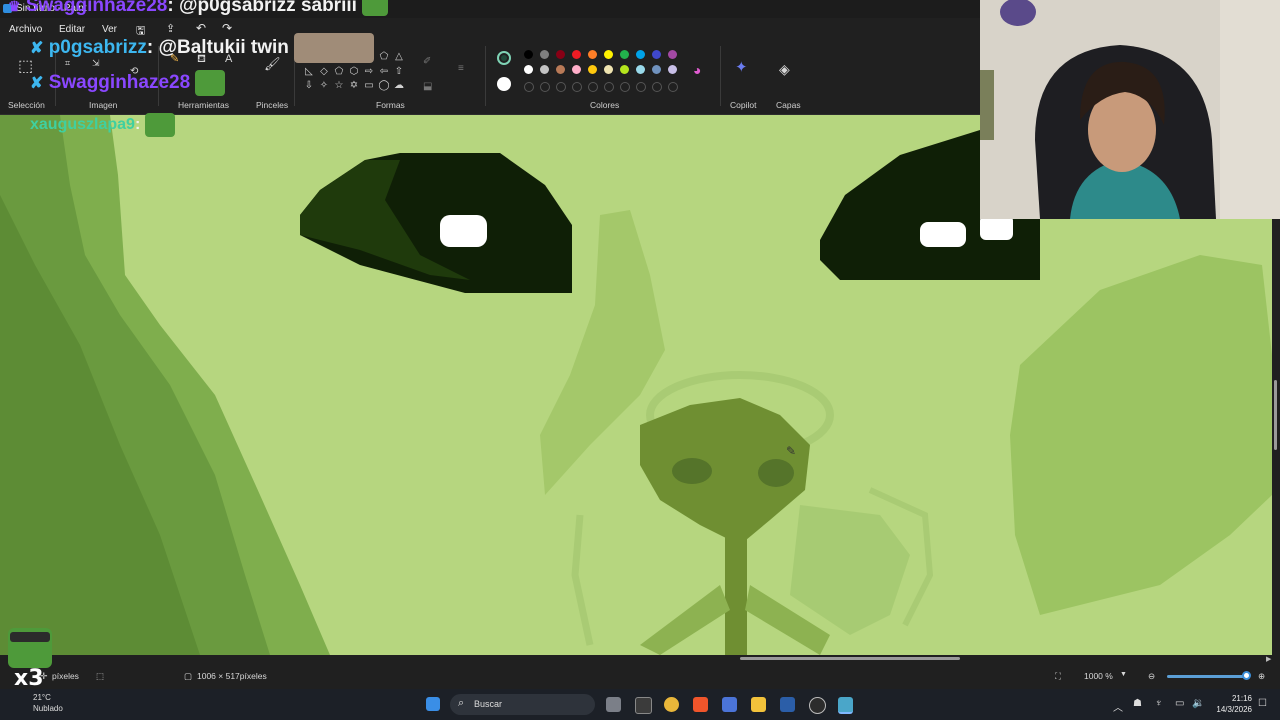 Image resolution: width=1280 pixels, height=720 pixels. I want to click on star5-shape-icon: ☆, so click(339, 86).